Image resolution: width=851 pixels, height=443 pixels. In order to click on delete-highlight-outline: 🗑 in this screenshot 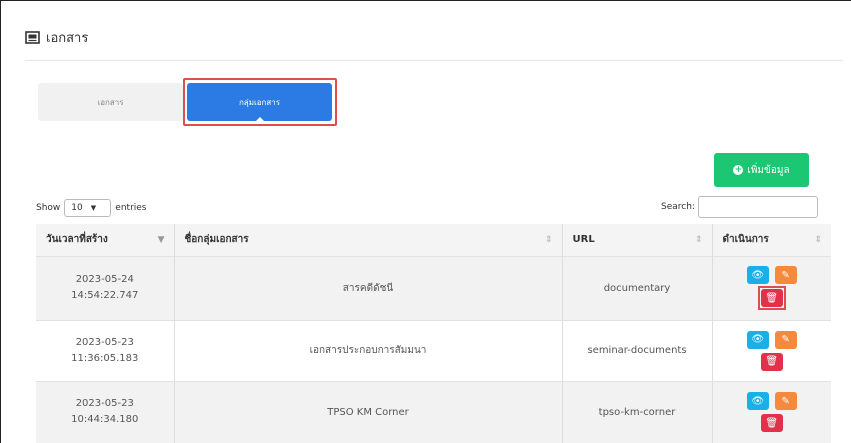, I will do `click(771, 298)`.